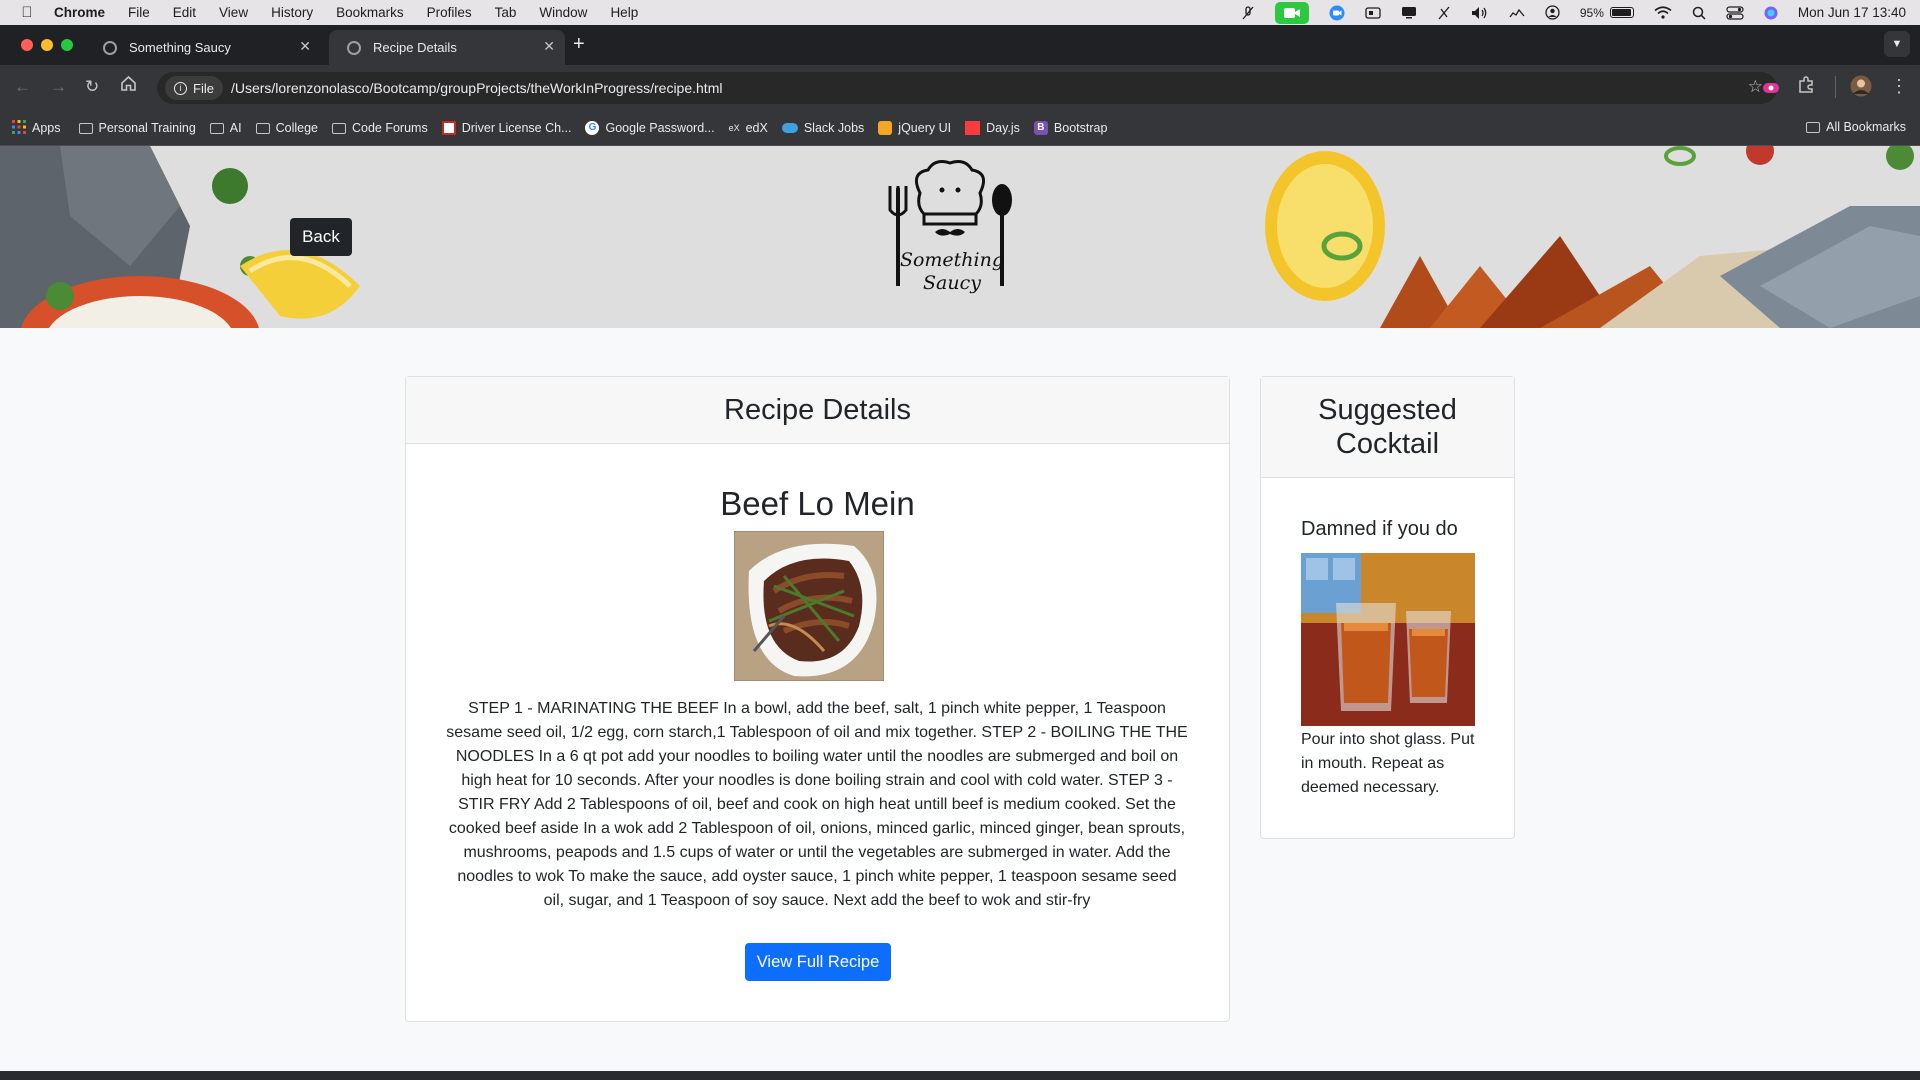 The height and width of the screenshot is (1080, 1920). I want to click on bootstrap-favicon-icon: B, so click(1040, 128).